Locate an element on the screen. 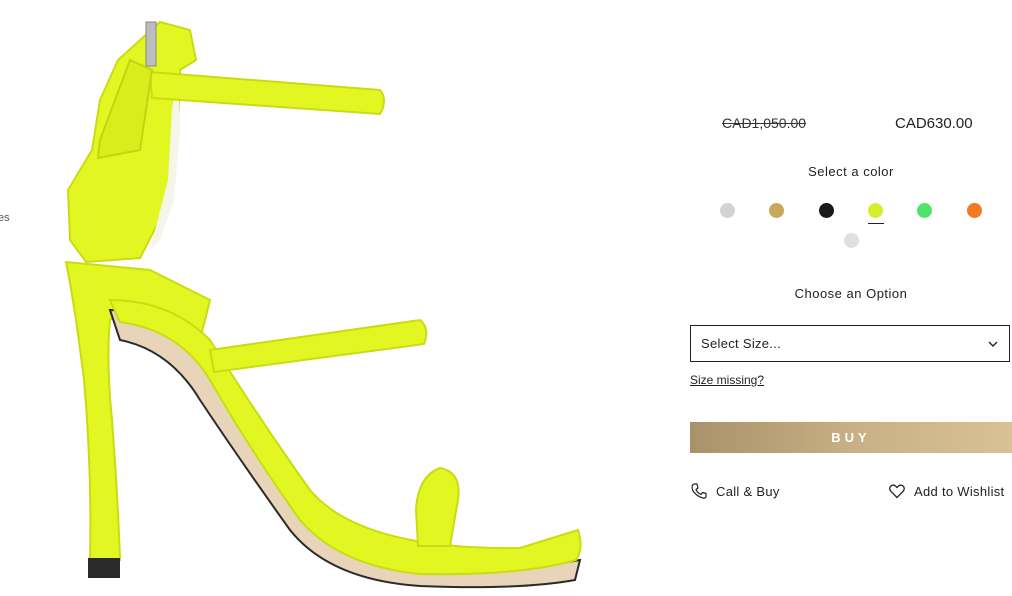 This screenshot has height=596, width=1012. phone-icon is located at coordinates (699, 491).